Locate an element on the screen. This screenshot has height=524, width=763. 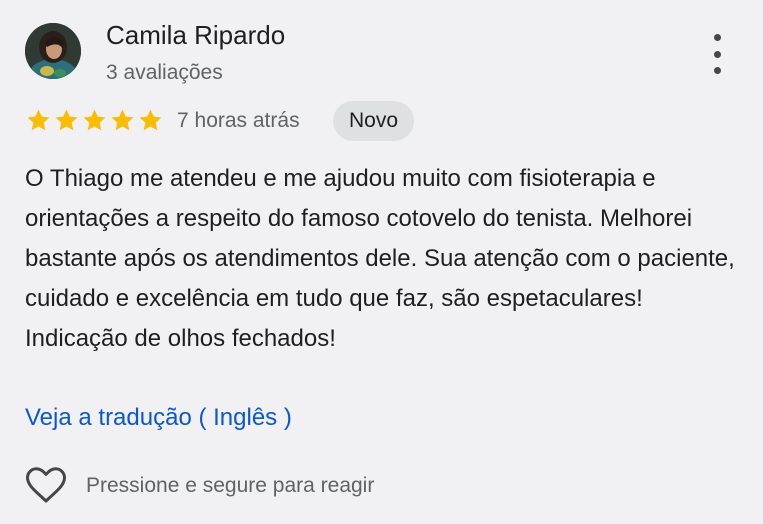
heart-outline-icon is located at coordinates (46, 485).